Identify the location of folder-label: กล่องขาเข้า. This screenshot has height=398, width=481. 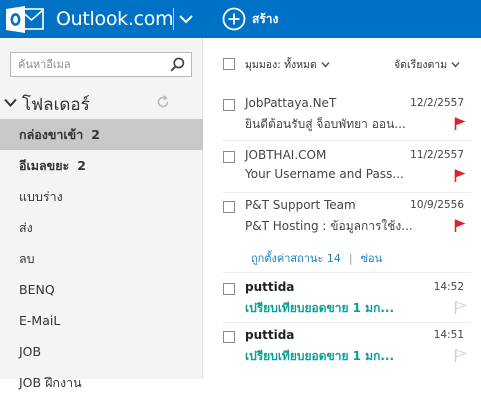
(51, 134).